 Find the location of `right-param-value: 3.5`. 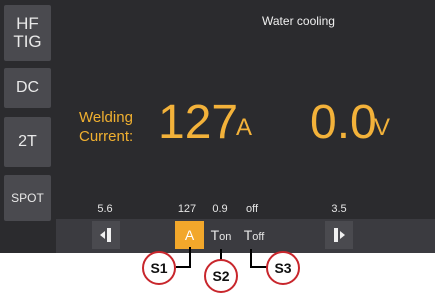

right-param-value: 3.5 is located at coordinates (339, 209).